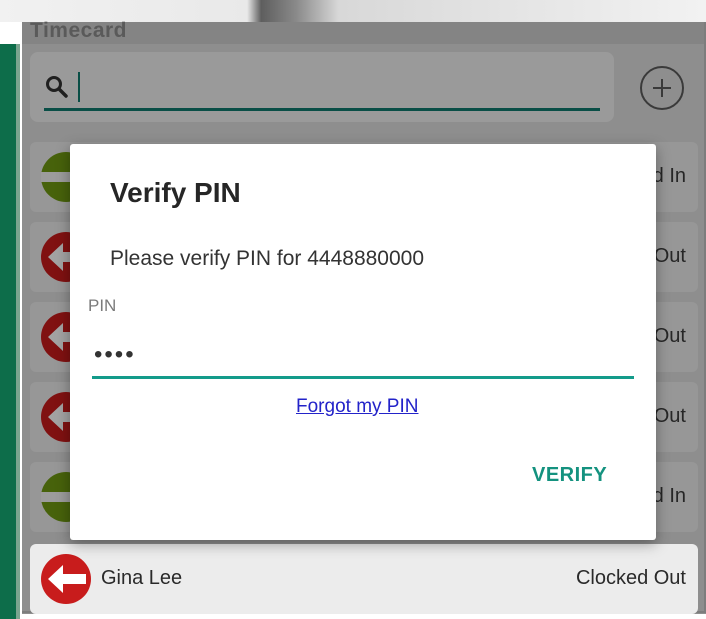 This screenshot has width=706, height=619. I want to click on pin-underline, so click(363, 377).